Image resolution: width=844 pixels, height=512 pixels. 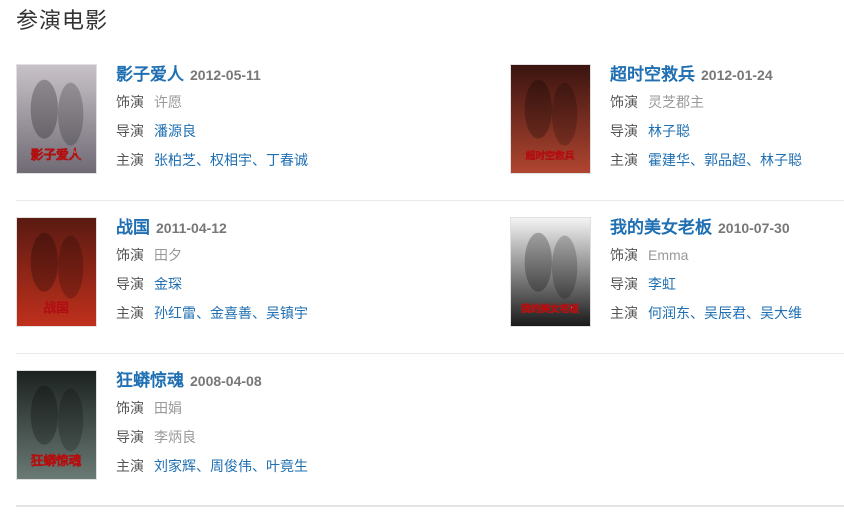 What do you see at coordinates (266, 437) in the screenshot?
I see `director-line: 导演 李炳良` at bounding box center [266, 437].